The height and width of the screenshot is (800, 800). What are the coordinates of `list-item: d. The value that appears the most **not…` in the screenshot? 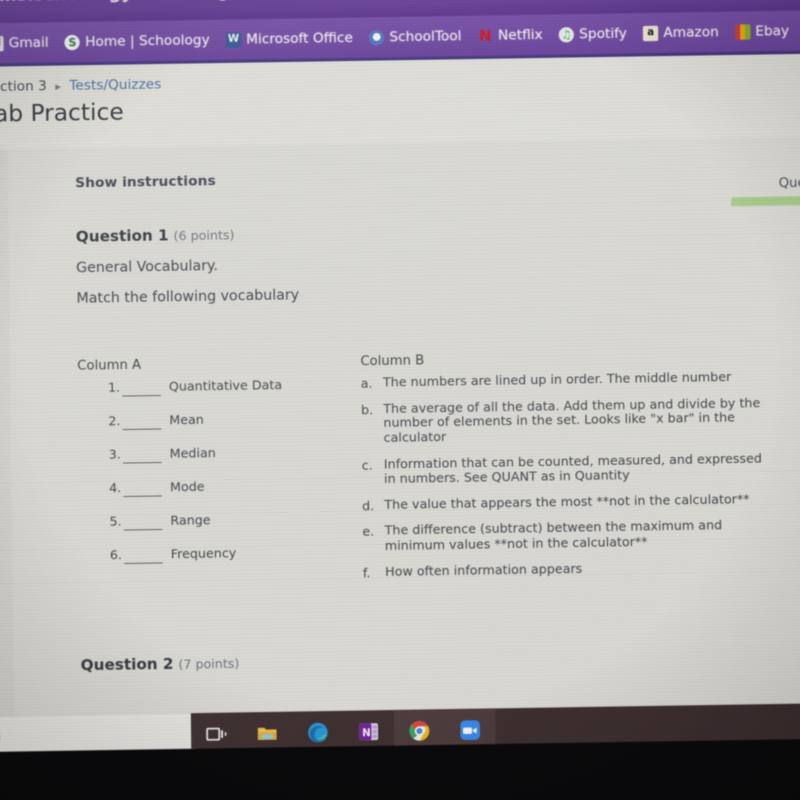 It's located at (564, 502).